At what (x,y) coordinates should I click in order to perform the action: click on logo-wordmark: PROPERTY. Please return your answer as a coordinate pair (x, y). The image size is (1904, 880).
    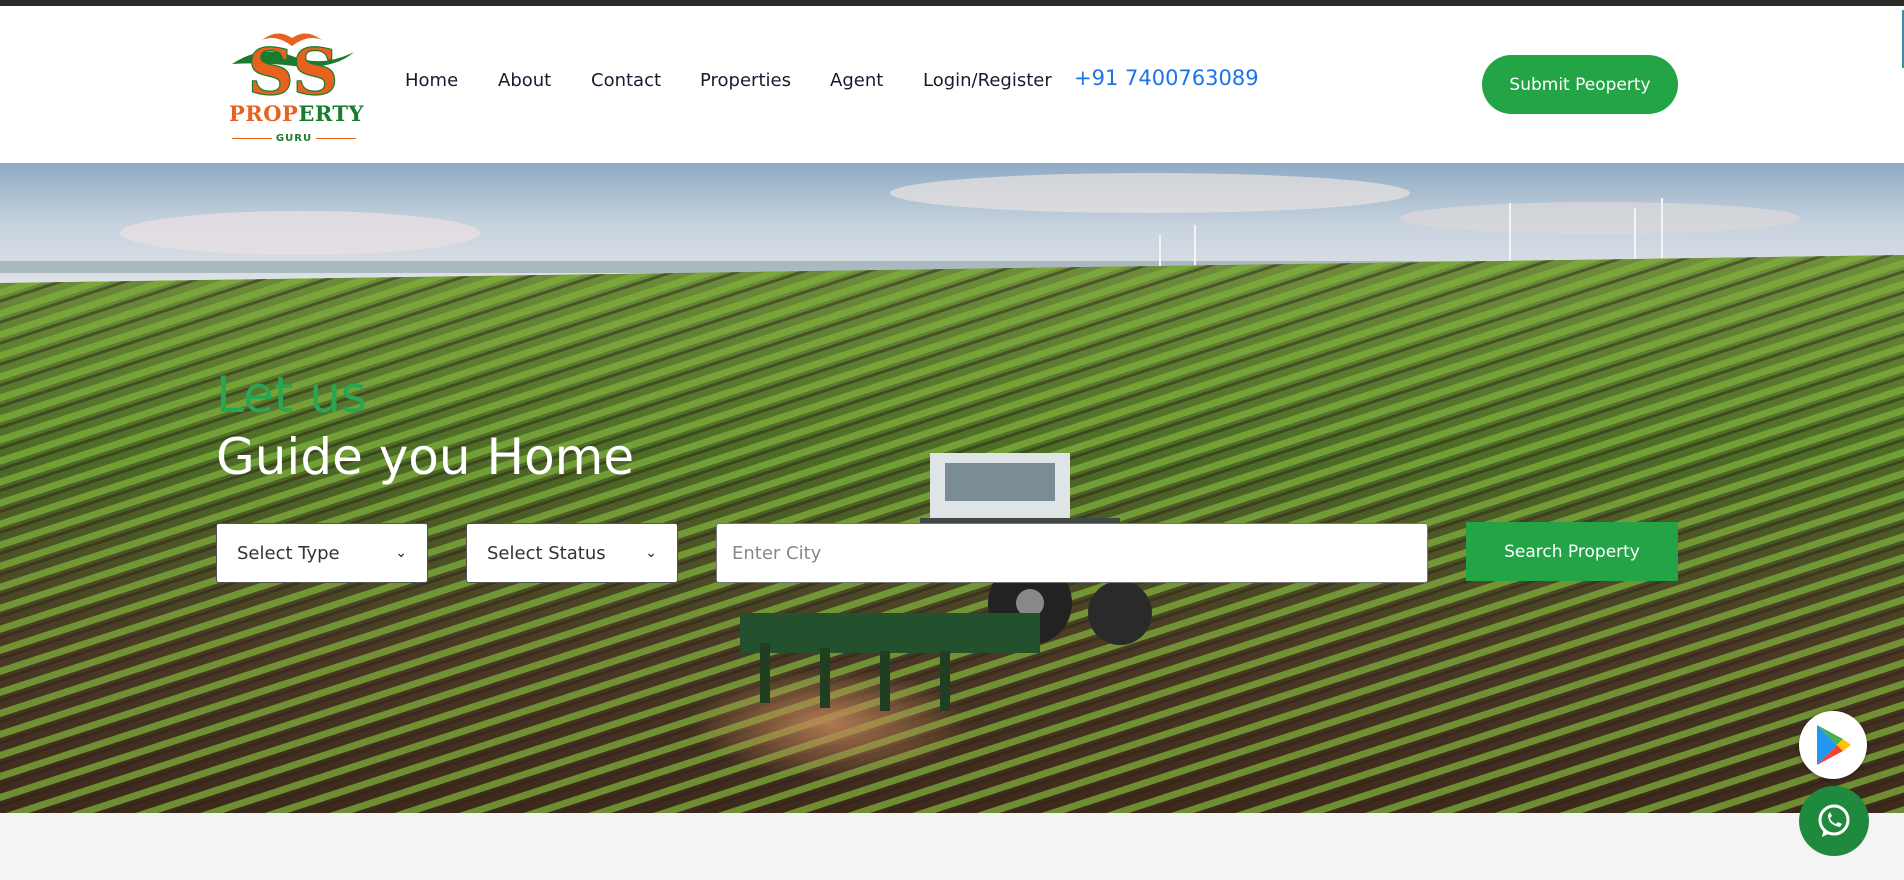
    Looking at the image, I should click on (296, 113).